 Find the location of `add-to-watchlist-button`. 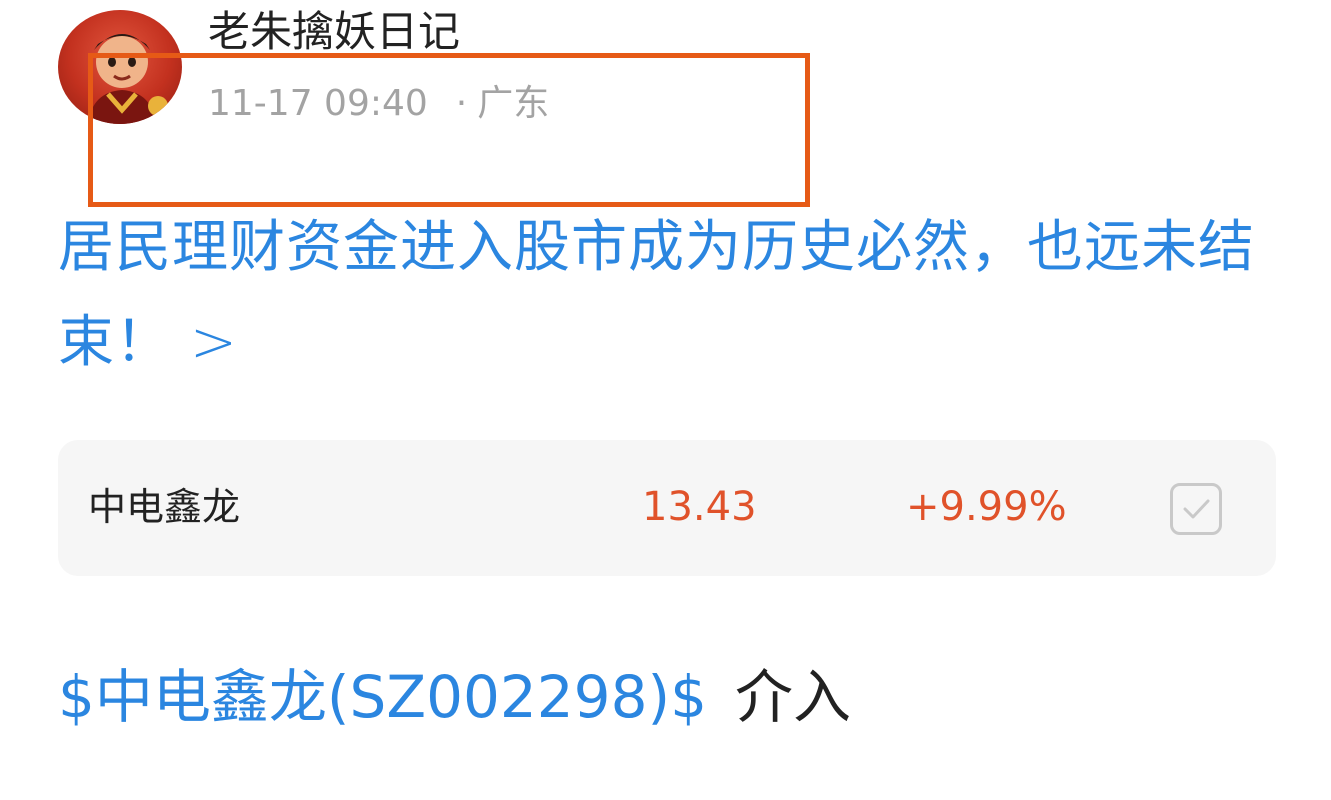

add-to-watchlist-button is located at coordinates (1196, 509).